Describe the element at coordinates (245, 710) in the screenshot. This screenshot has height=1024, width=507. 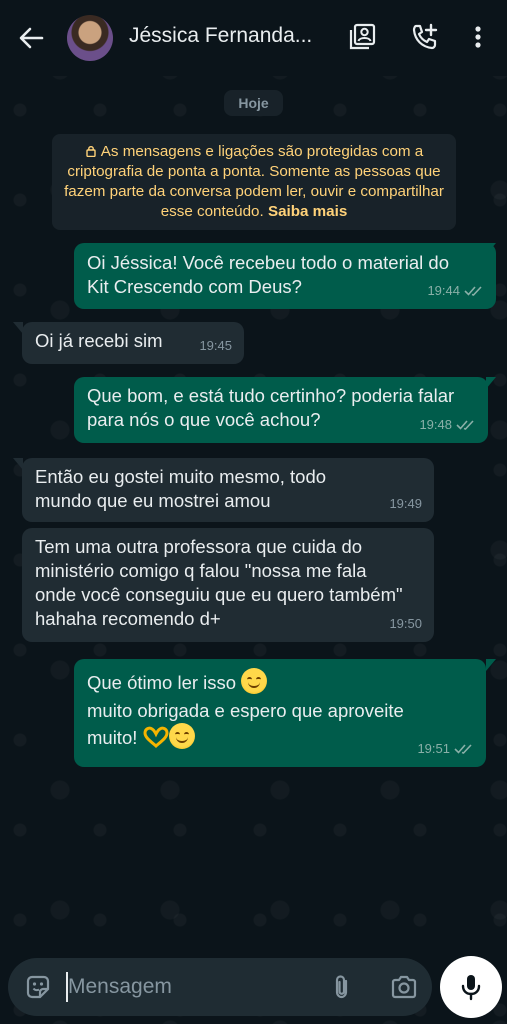
I see `message-text: muito obrigada e espero que aproveite` at that location.